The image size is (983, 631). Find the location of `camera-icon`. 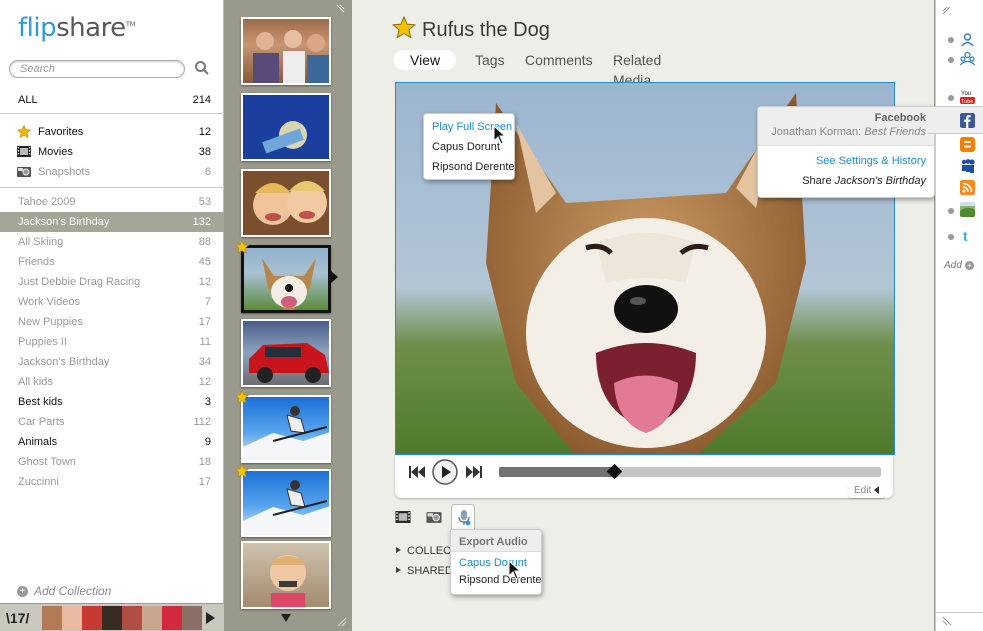

camera-icon is located at coordinates (434, 517).